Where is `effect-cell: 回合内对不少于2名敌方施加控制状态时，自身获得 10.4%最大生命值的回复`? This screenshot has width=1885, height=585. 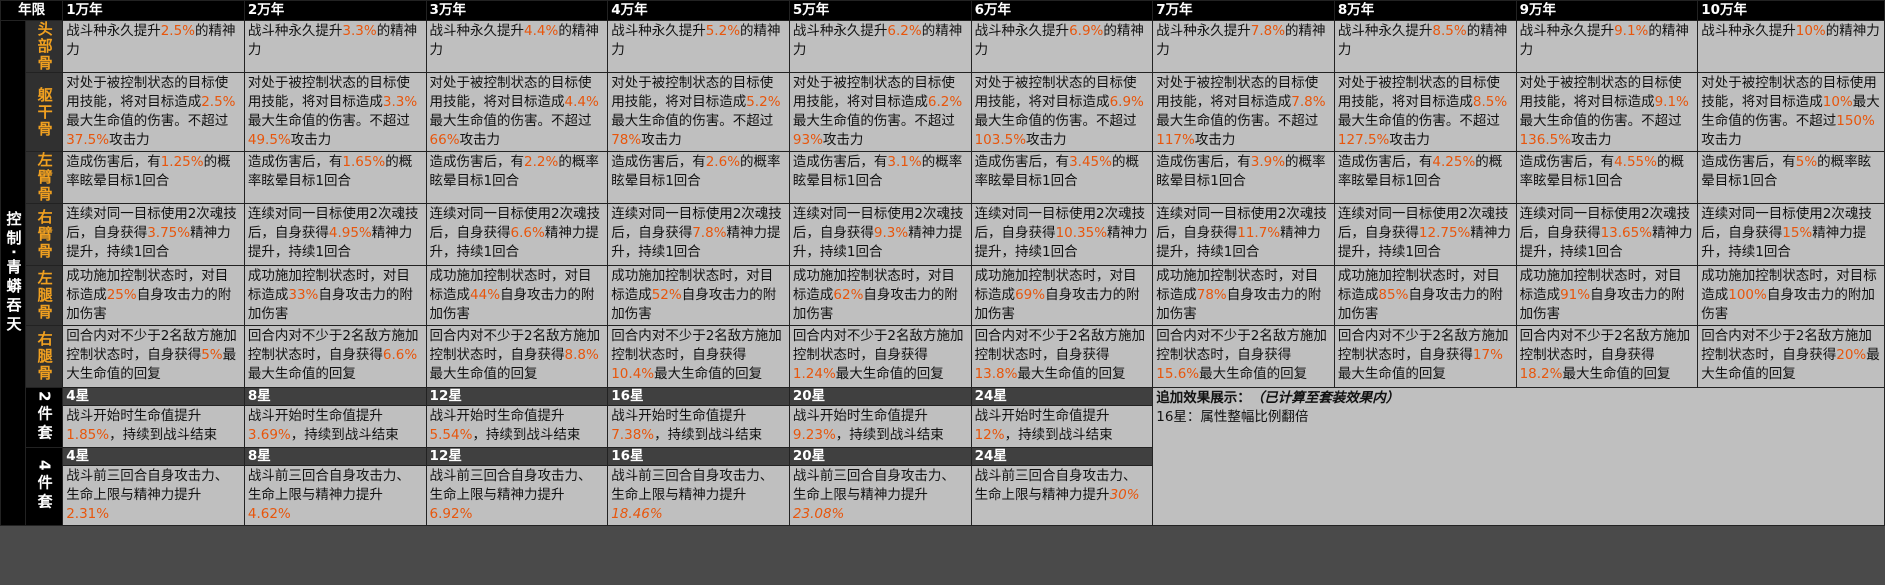
effect-cell: 回合内对不少于2名敌方施加控制状态时，自身获得 10.4%最大生命值的回复 is located at coordinates (698, 356).